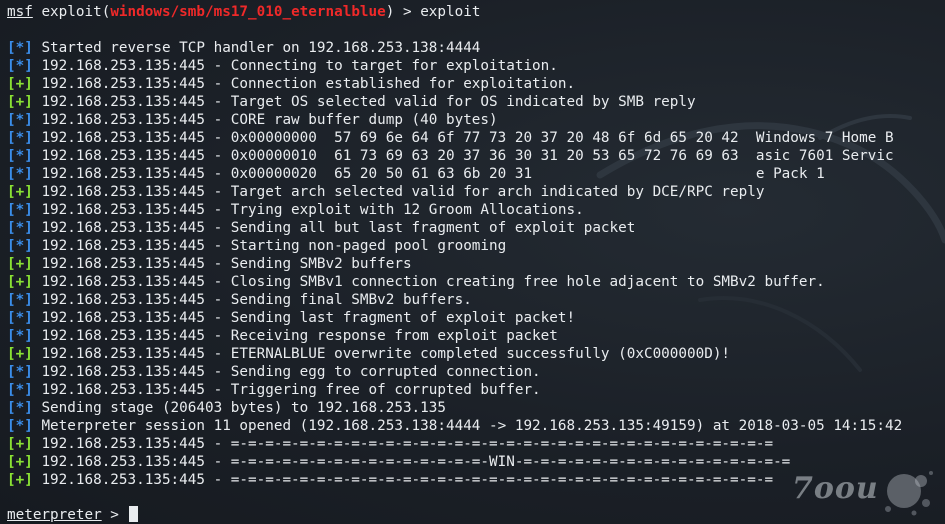 The image size is (945, 524). I want to click on watermark-text: 7oou, so click(835, 488).